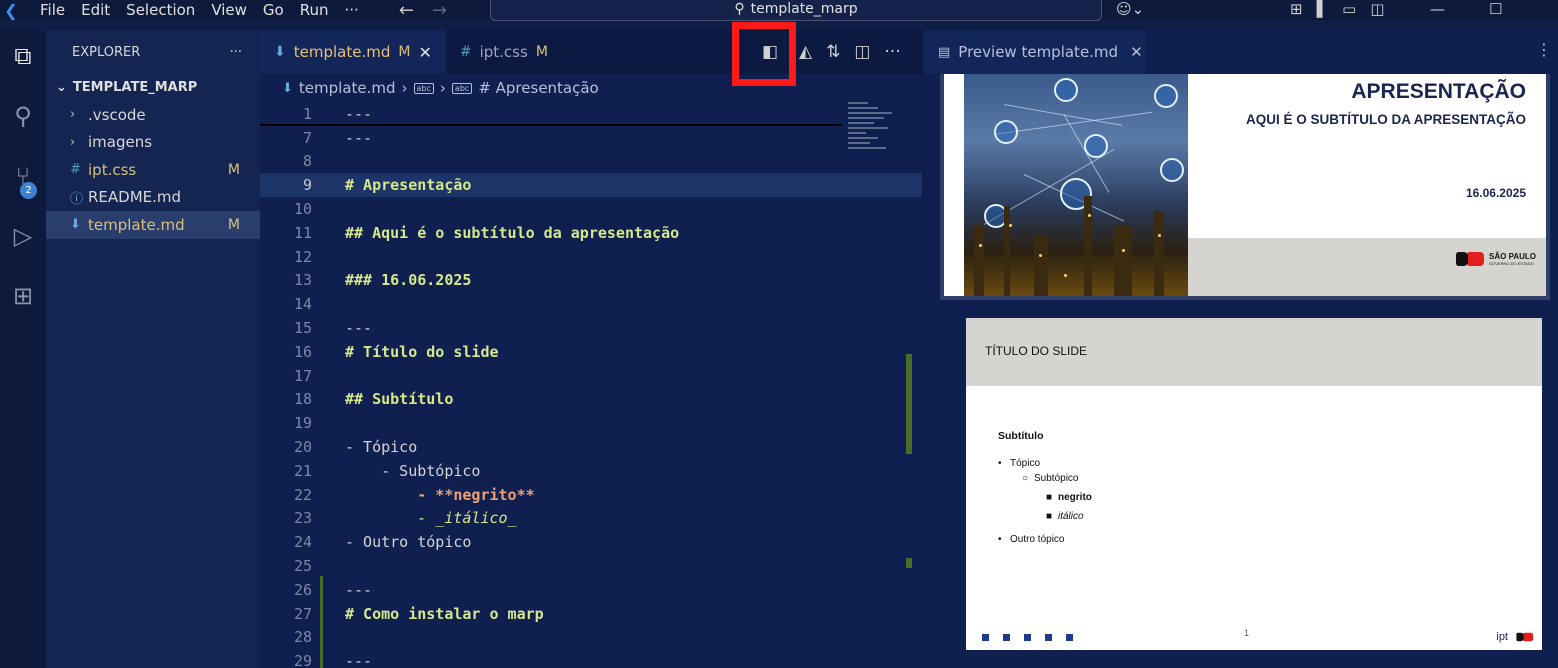 The width and height of the screenshot is (1558, 668). Describe the element at coordinates (23, 236) in the screenshot. I see `run-debug-icon: ▷` at that location.